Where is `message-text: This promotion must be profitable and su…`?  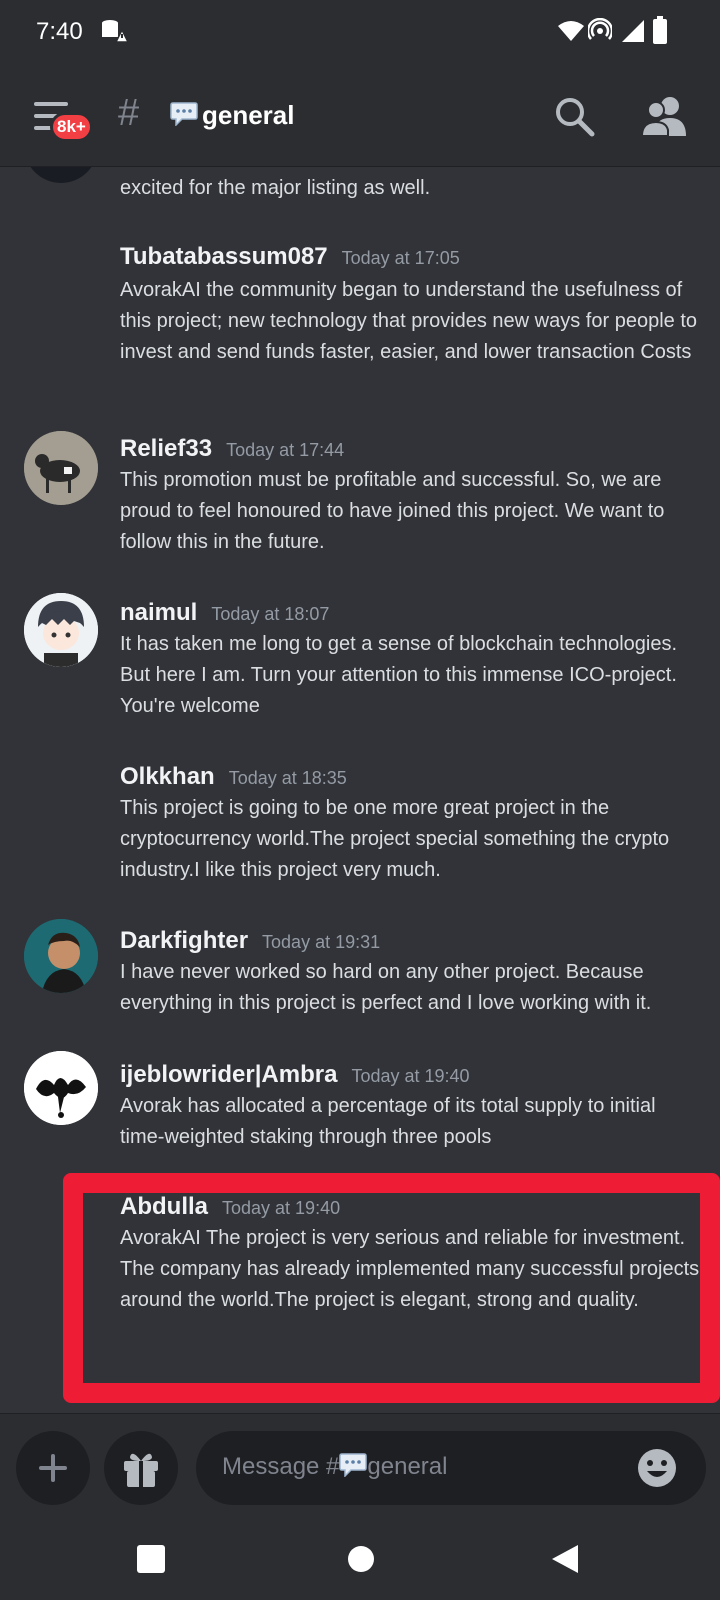
message-text: This promotion must be profitable and su… is located at coordinates (392, 511).